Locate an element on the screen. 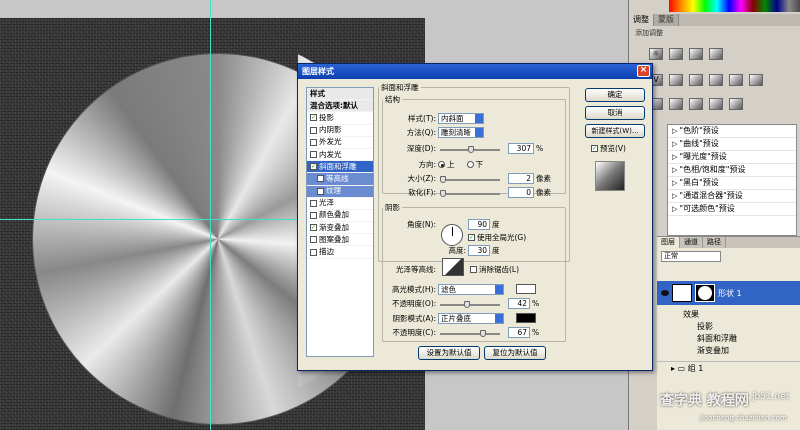  layer-row-shape: 形状 1 is located at coordinates (728, 293).